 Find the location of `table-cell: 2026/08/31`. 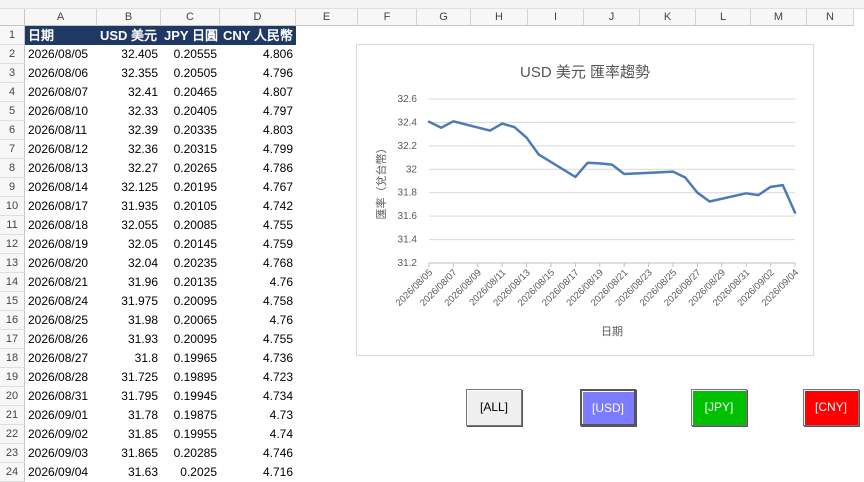

table-cell: 2026/08/31 is located at coordinates (61, 396).